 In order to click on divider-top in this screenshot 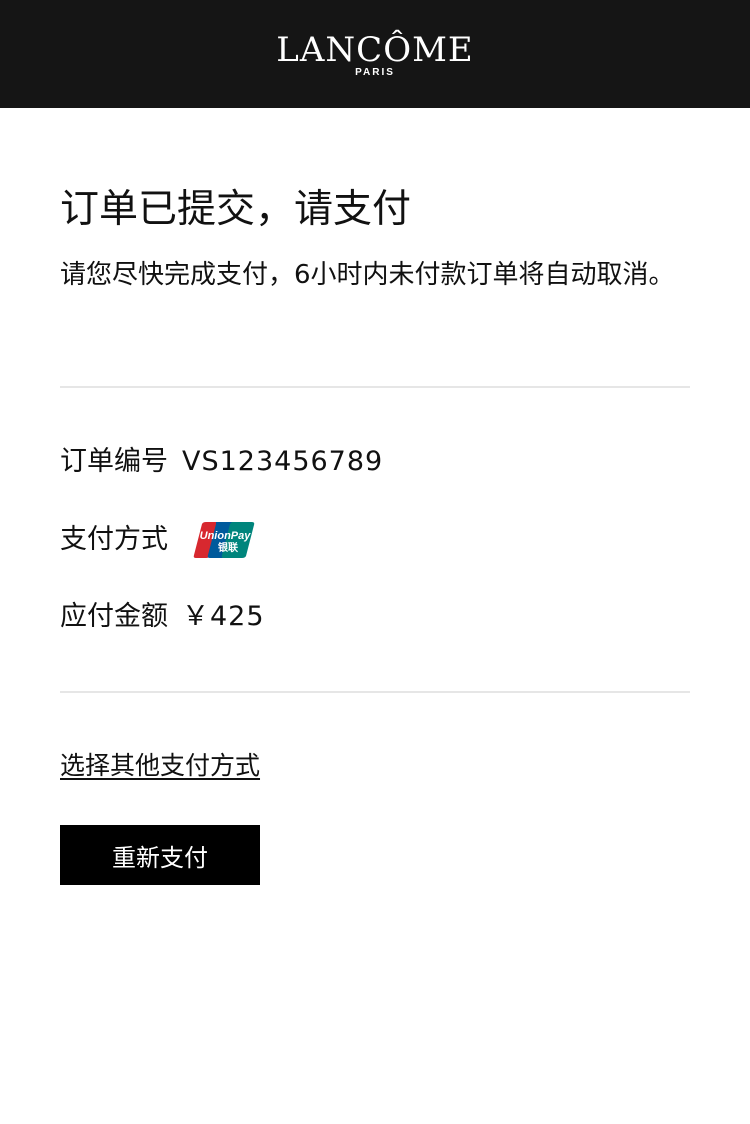, I will do `click(375, 387)`.